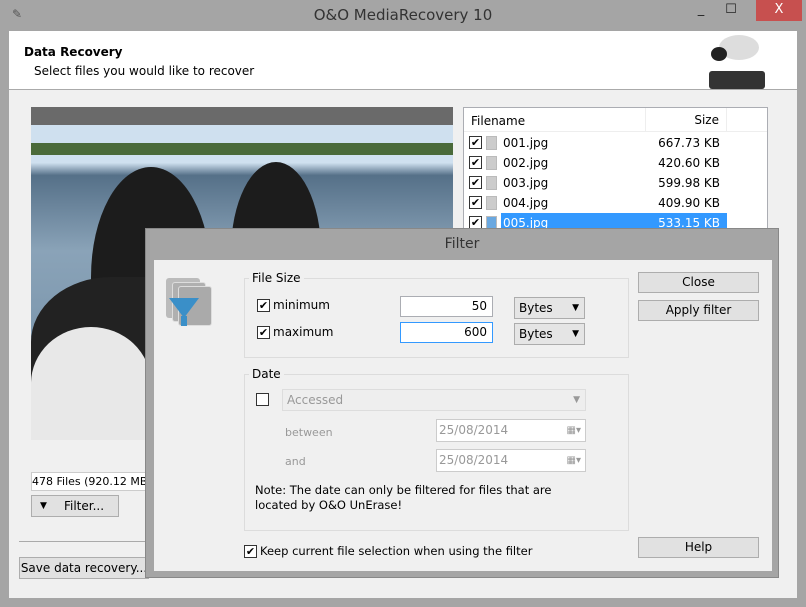 The image size is (806, 607). What do you see at coordinates (779, 10) in the screenshot?
I see `close-window-button: X` at bounding box center [779, 10].